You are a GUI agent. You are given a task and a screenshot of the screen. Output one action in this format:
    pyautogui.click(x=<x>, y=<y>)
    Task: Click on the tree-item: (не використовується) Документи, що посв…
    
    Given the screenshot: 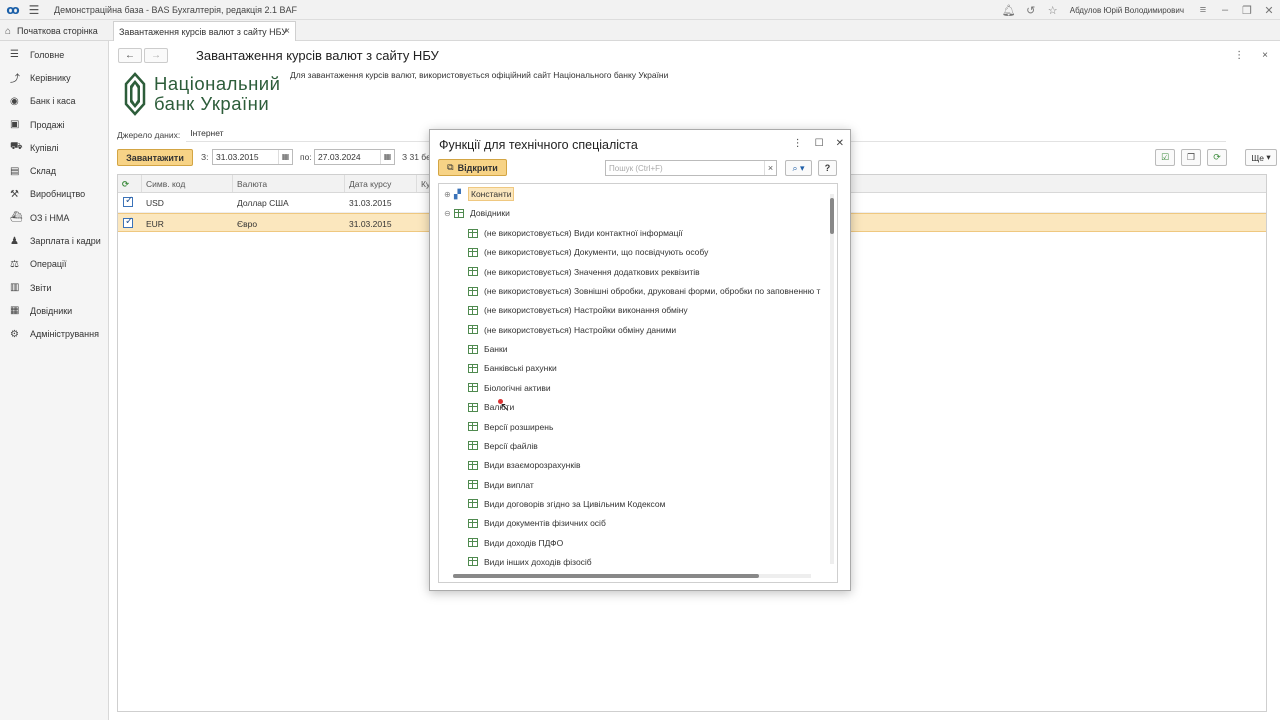 What is the action you would take?
    pyautogui.click(x=588, y=252)
    